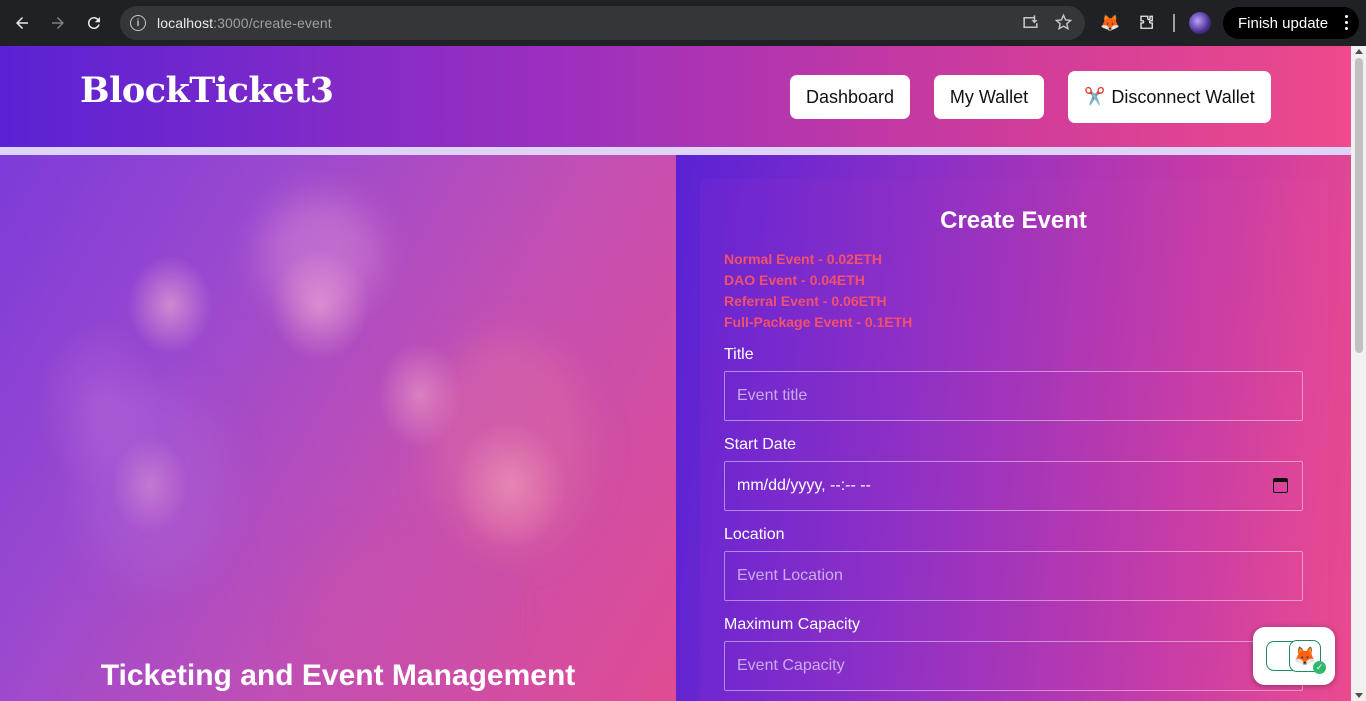 The image size is (1366, 701). What do you see at coordinates (805, 301) in the screenshot?
I see `price-item: Referral Event - 0.06ETH` at bounding box center [805, 301].